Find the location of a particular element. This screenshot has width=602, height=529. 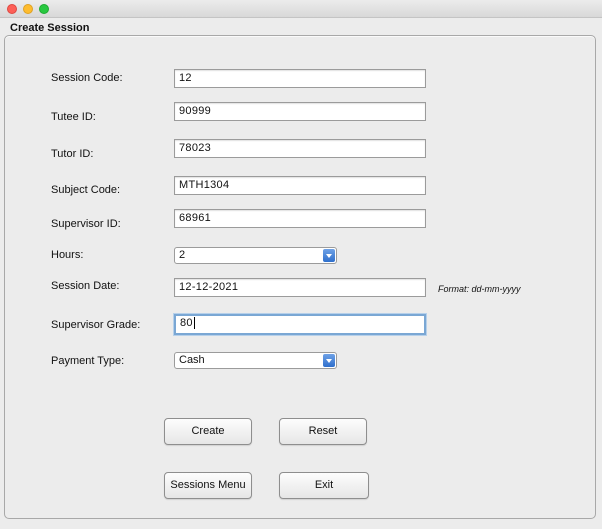

reset-button: Reset is located at coordinates (323, 431).